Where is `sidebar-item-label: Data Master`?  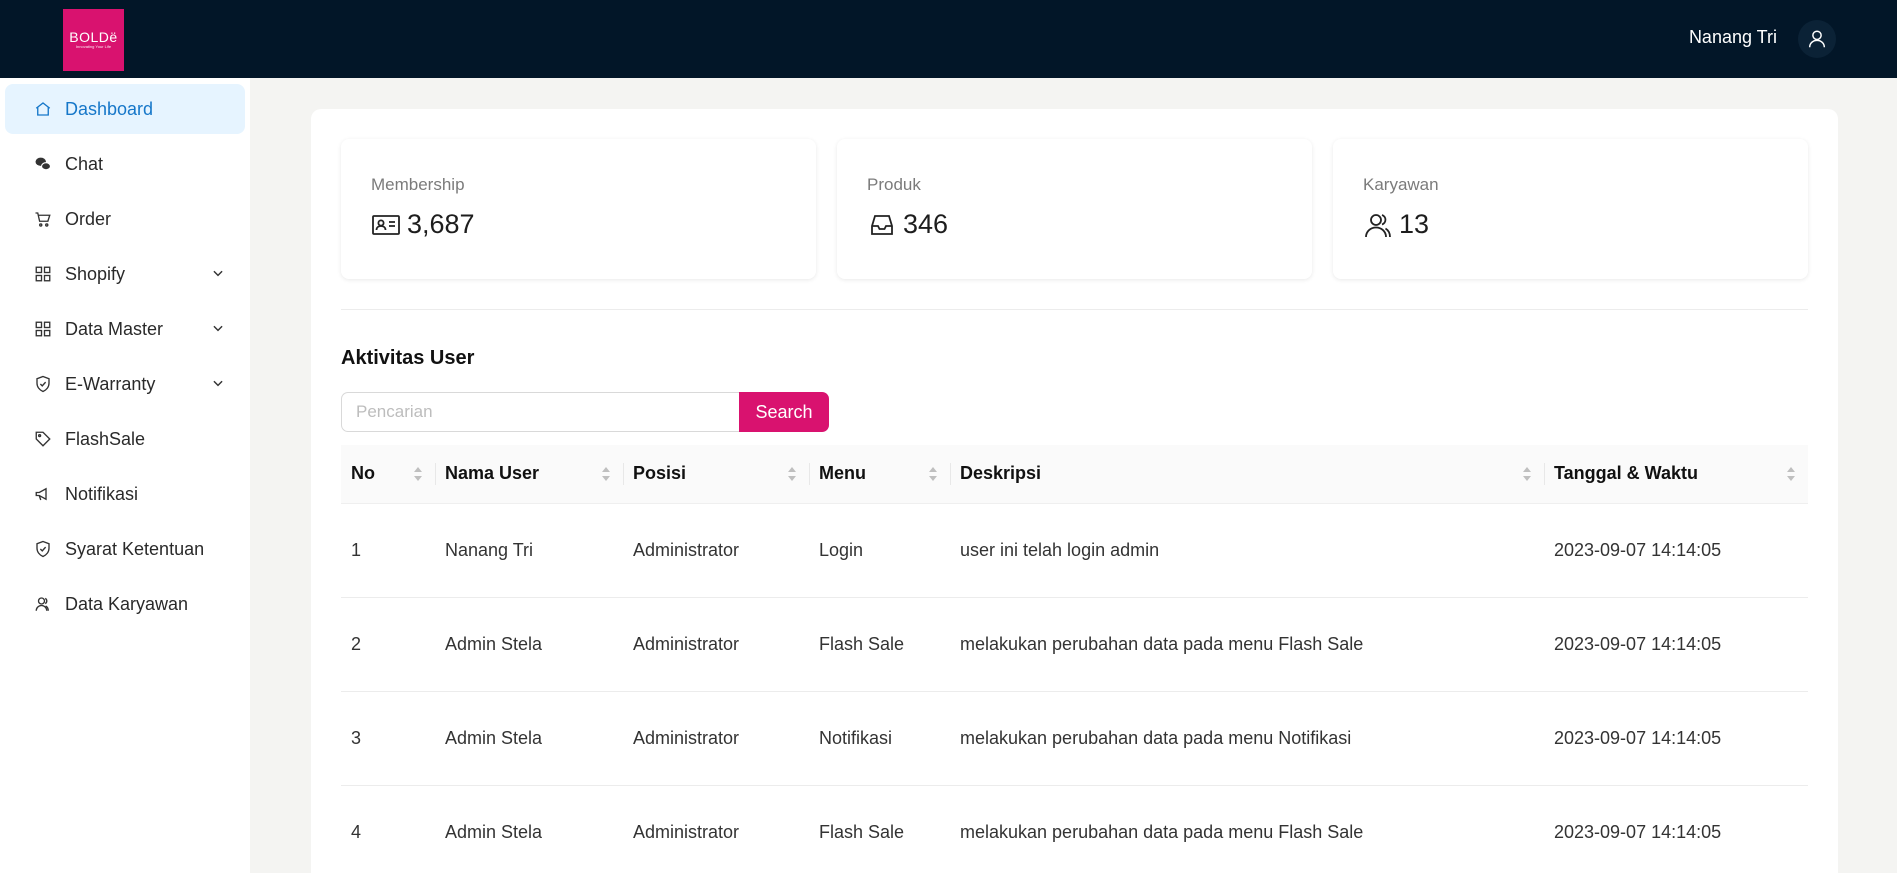 sidebar-item-label: Data Master is located at coordinates (114, 328).